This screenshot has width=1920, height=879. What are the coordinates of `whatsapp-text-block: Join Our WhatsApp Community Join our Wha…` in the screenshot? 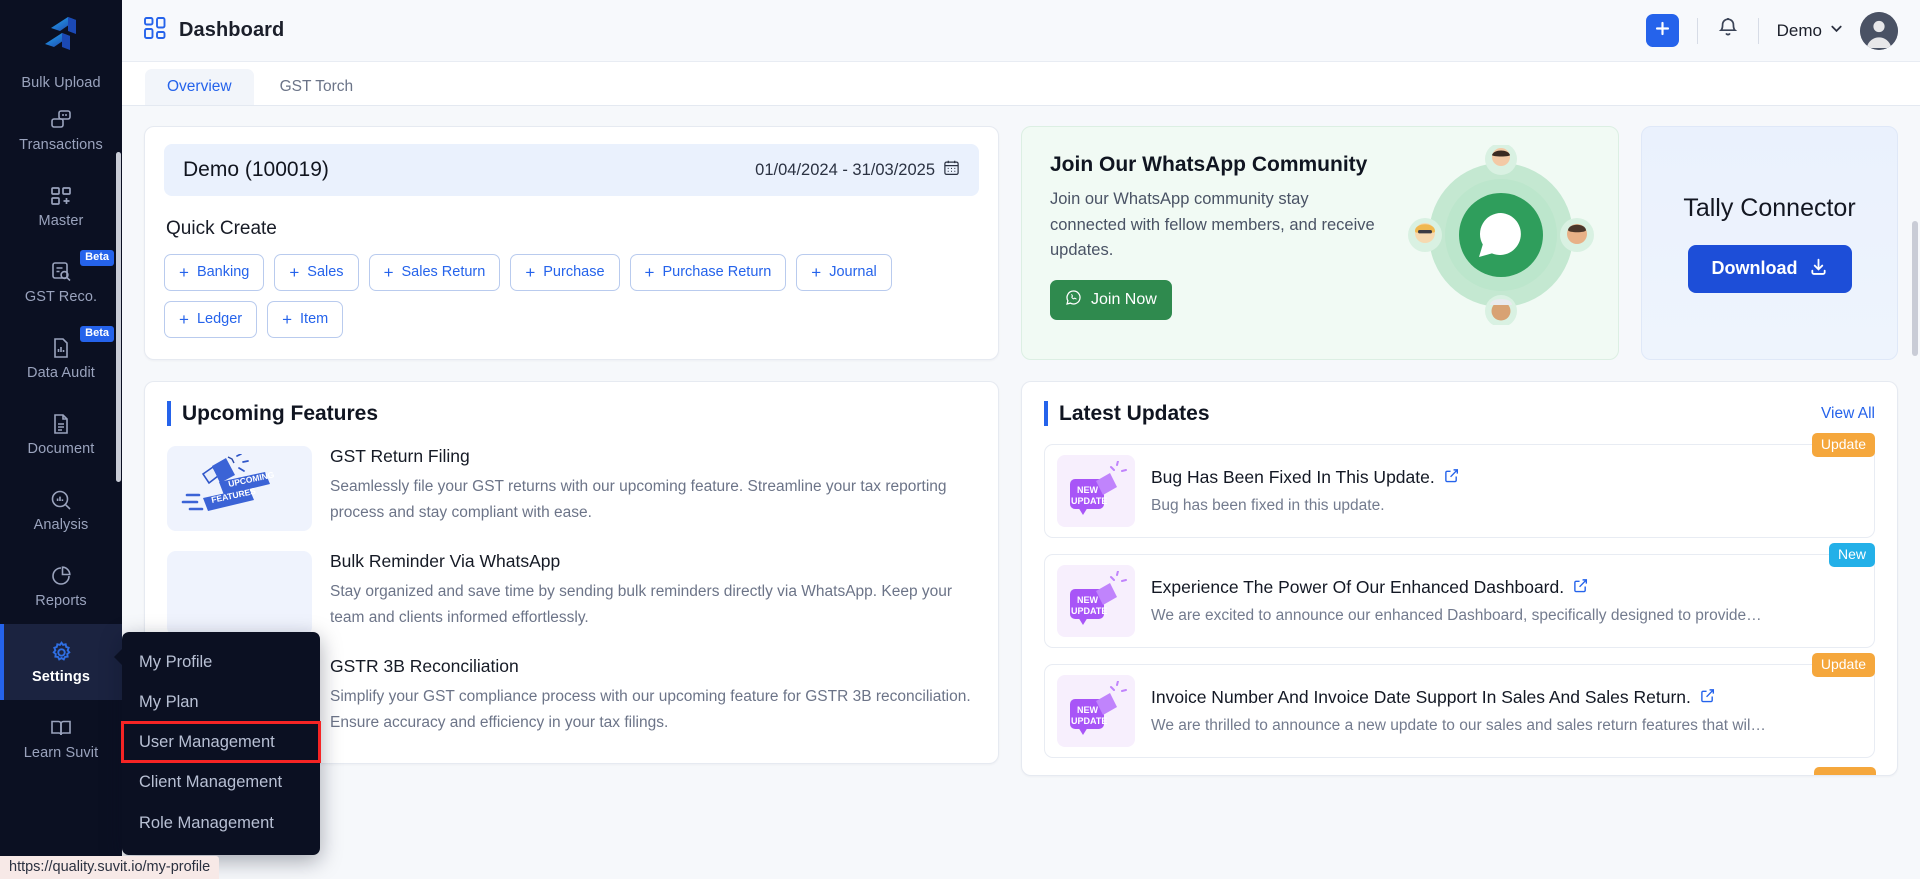 It's located at (1215, 246).